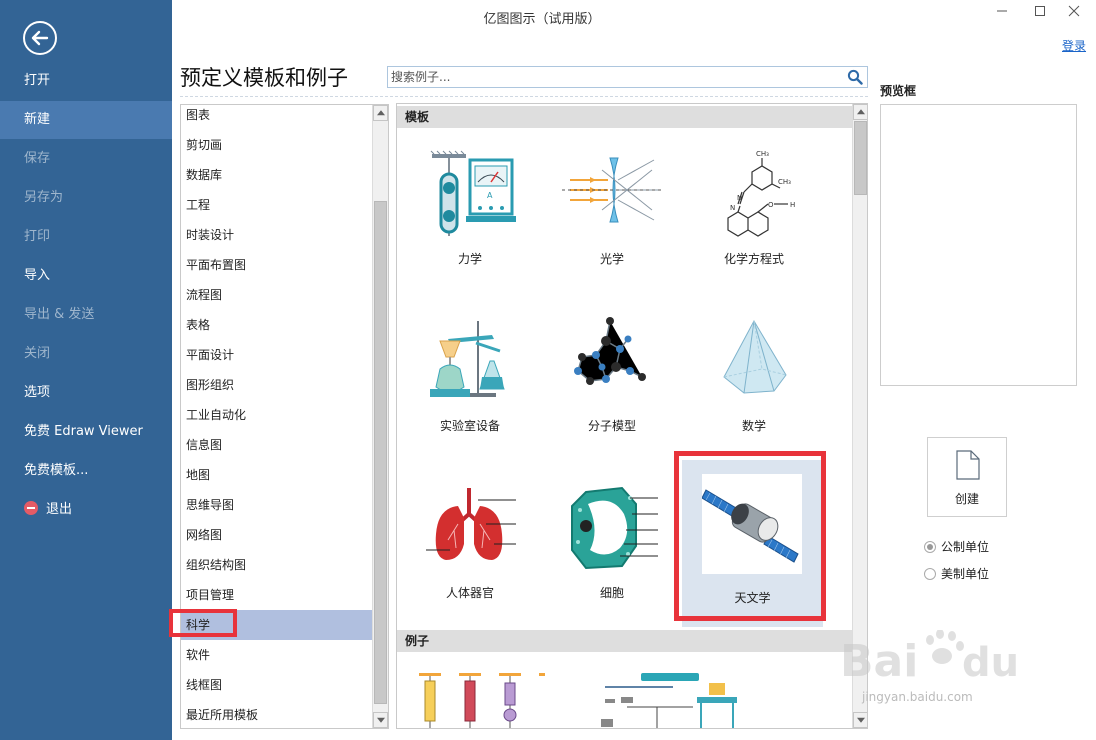  I want to click on category-scrollbar, so click(380, 416).